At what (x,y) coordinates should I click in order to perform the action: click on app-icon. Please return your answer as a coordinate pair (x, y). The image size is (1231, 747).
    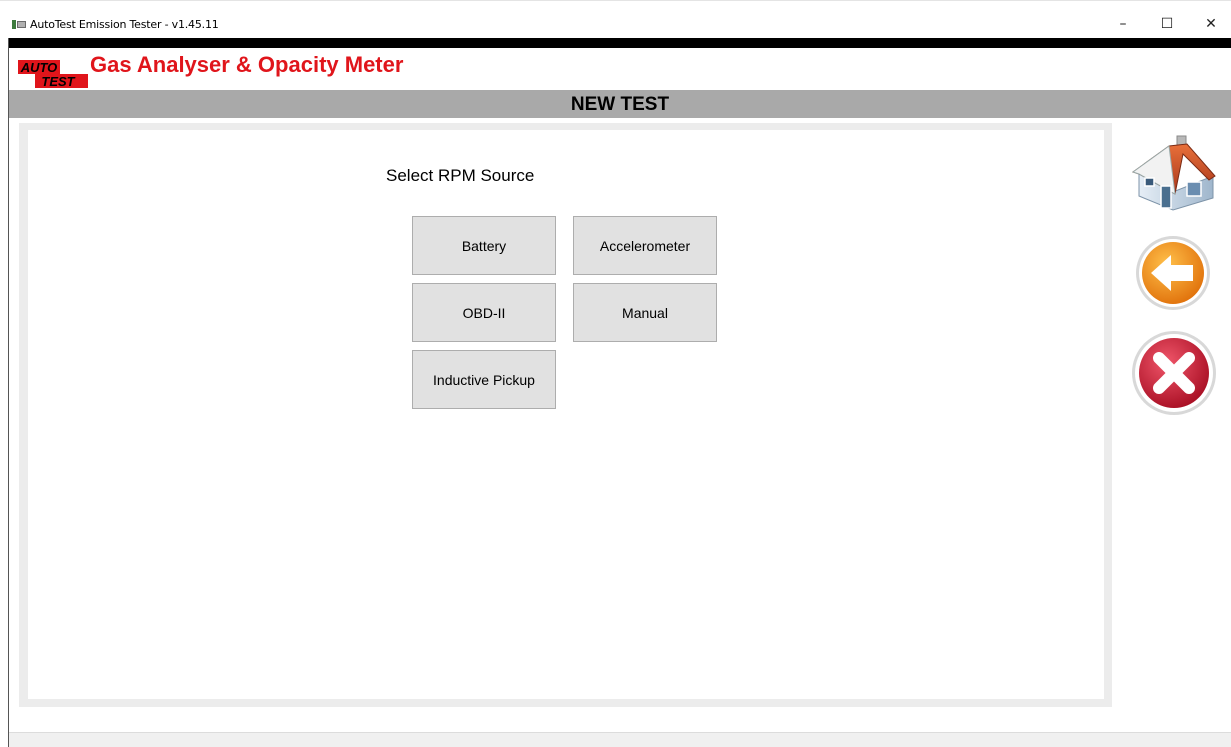
    Looking at the image, I should click on (19, 24).